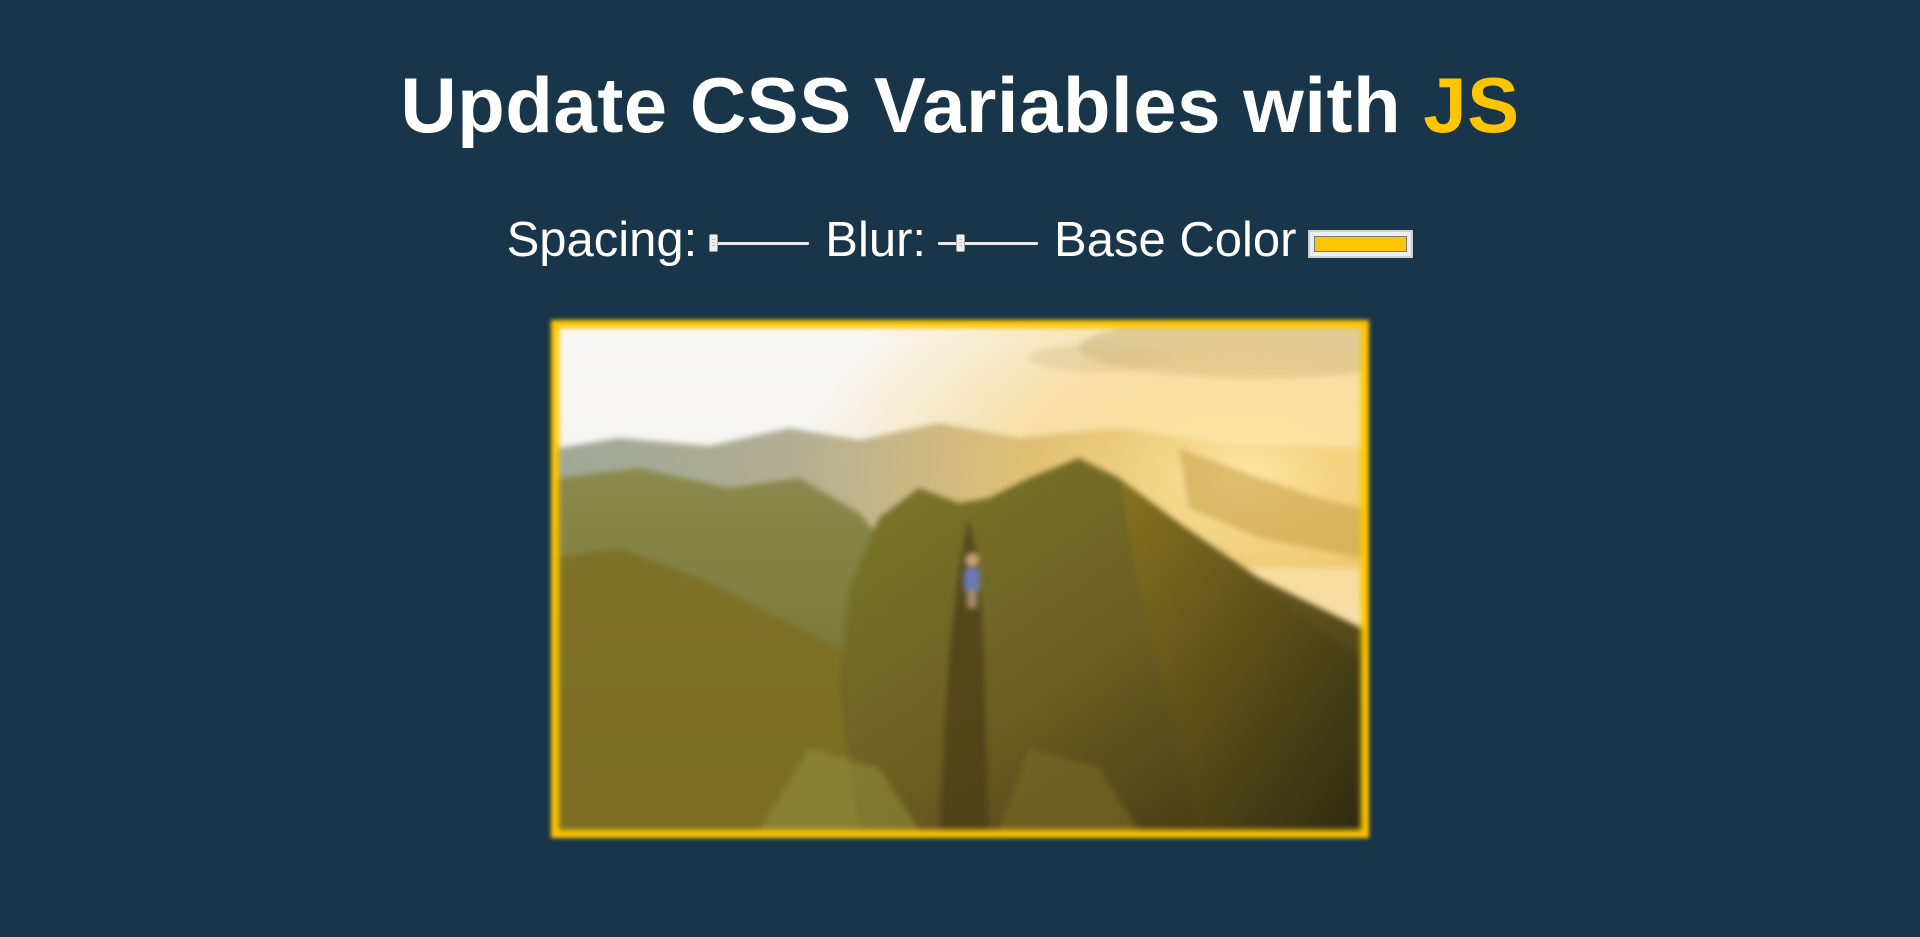 This screenshot has height=937, width=1920. What do you see at coordinates (602, 240) in the screenshot?
I see `spacing-label: Spacing:` at bounding box center [602, 240].